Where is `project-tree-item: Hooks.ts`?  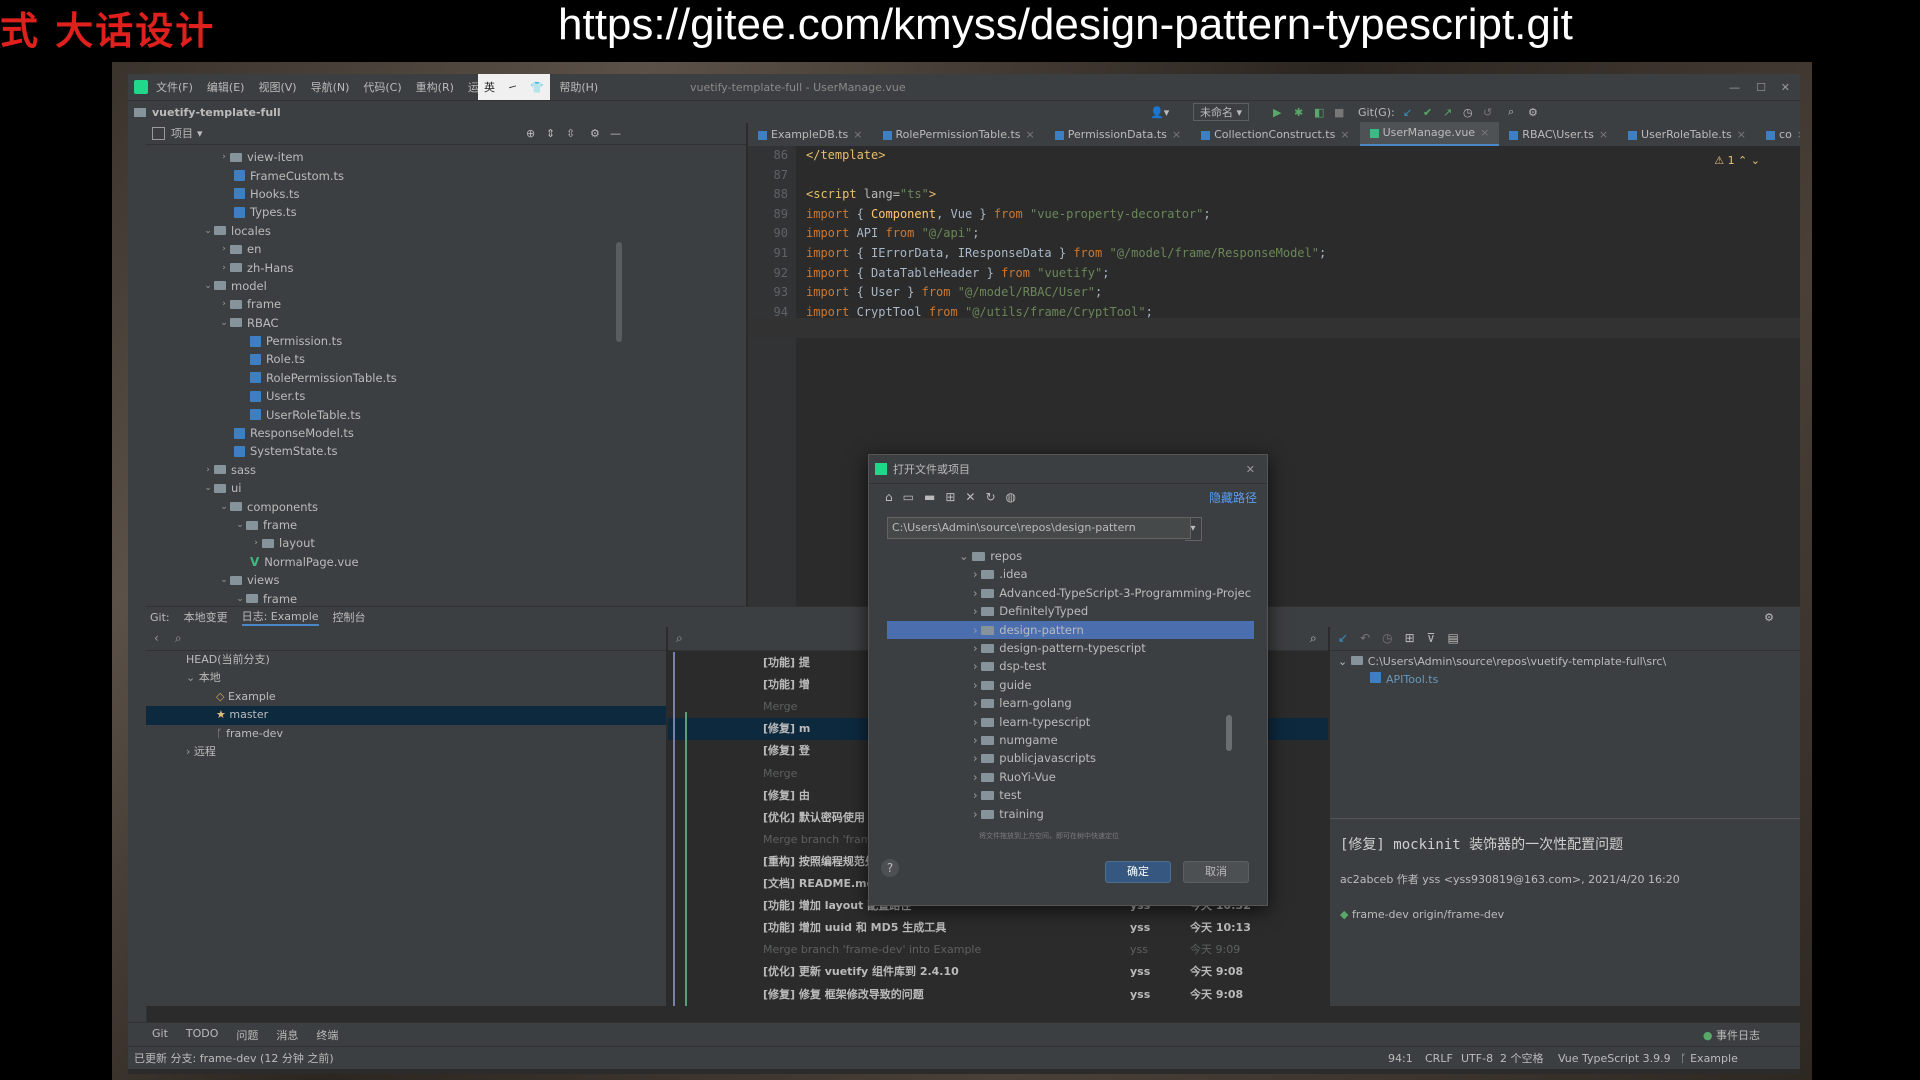 project-tree-item: Hooks.ts is located at coordinates (446, 194).